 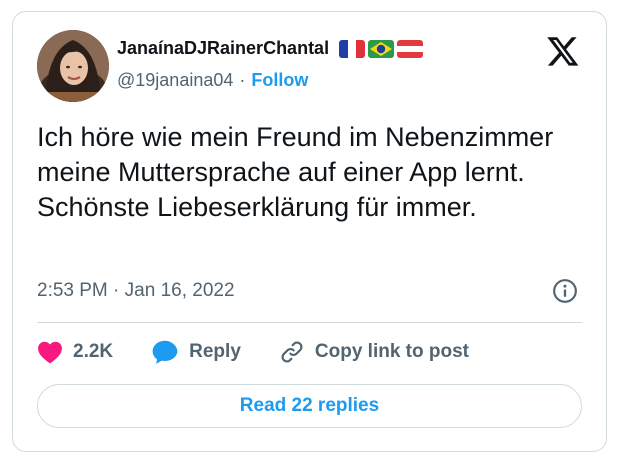 I want to click on info-icon, so click(x=565, y=291).